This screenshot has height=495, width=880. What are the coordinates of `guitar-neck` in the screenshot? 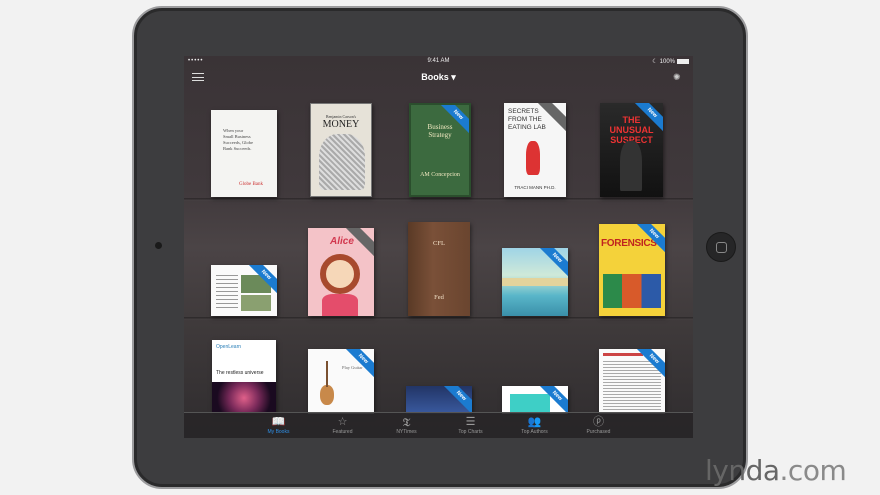 It's located at (327, 374).